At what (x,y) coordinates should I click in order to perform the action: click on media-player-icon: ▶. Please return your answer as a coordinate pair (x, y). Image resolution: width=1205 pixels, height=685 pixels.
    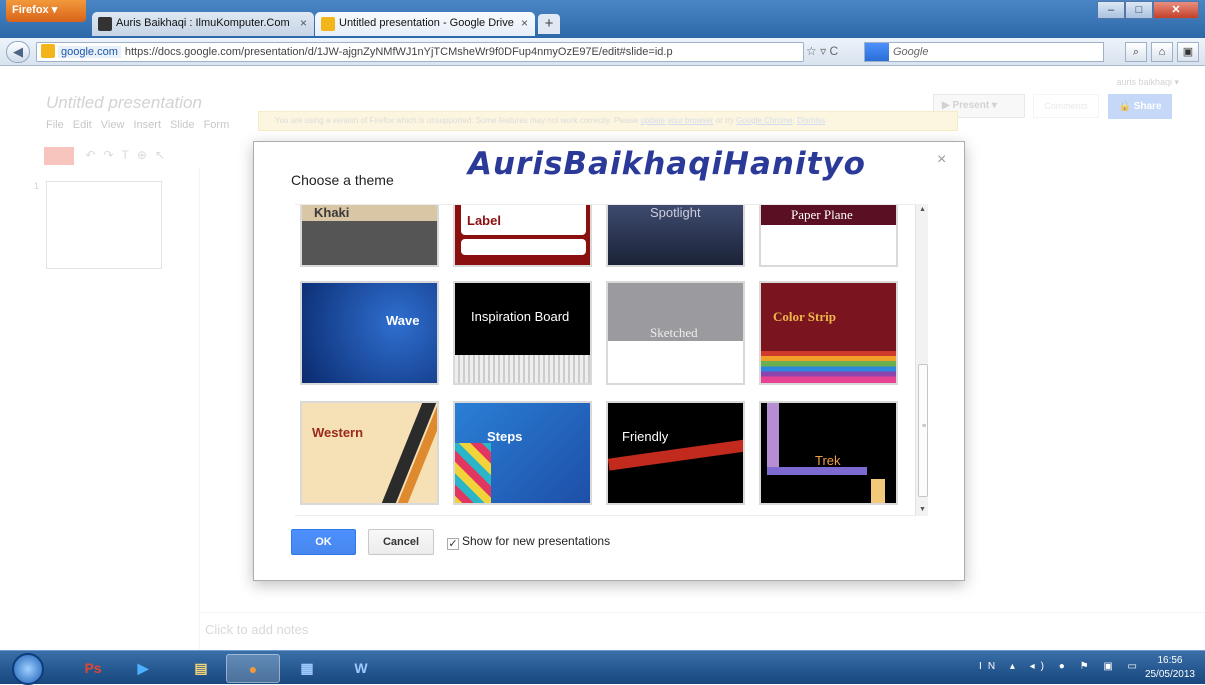
    Looking at the image, I should click on (143, 668).